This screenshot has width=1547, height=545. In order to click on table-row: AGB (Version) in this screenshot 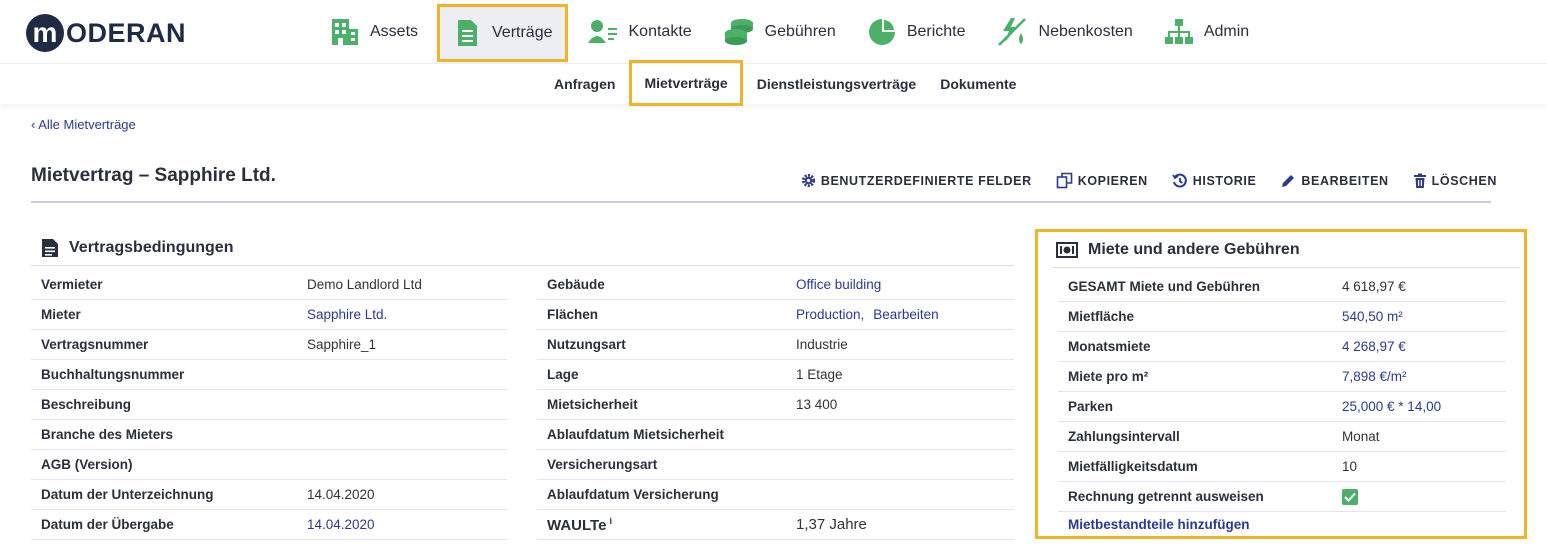, I will do `click(269, 465)`.